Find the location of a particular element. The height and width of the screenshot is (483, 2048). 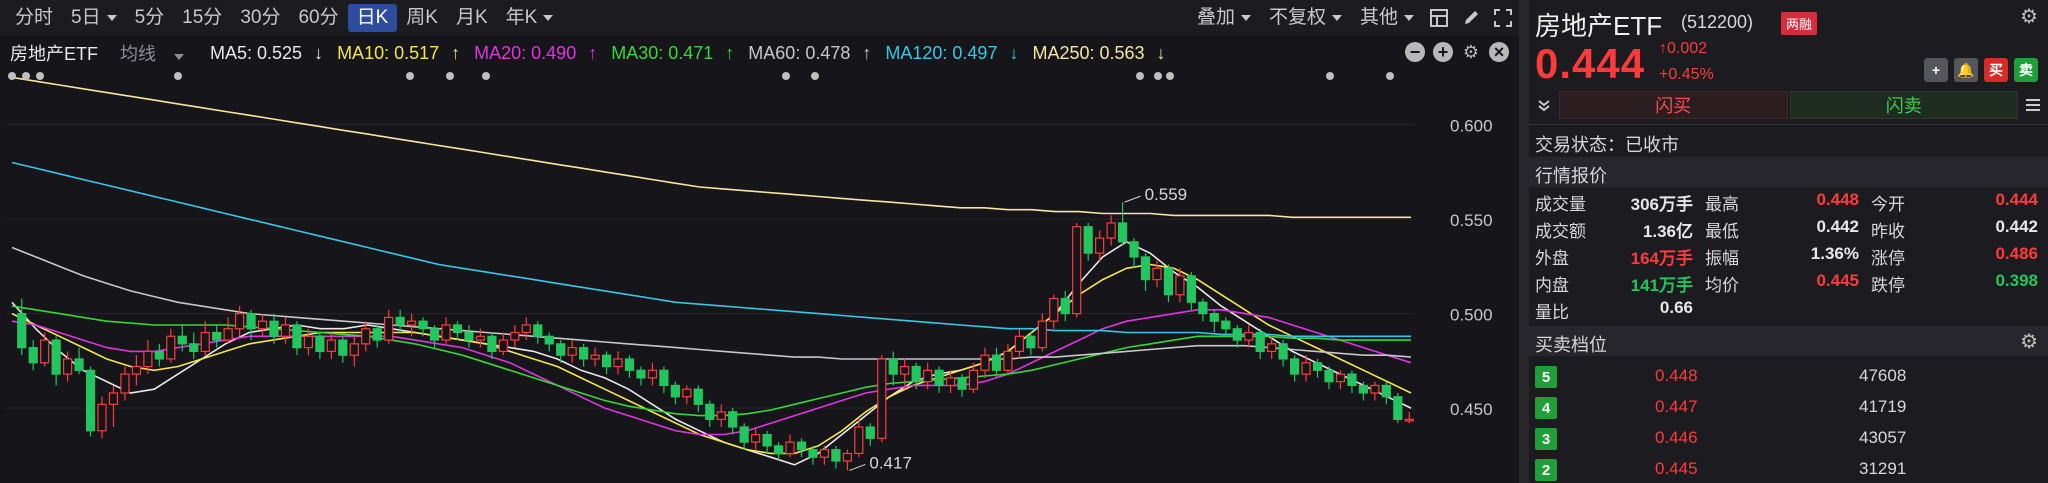

gear-icon: ⚙ is located at coordinates (2029, 16).